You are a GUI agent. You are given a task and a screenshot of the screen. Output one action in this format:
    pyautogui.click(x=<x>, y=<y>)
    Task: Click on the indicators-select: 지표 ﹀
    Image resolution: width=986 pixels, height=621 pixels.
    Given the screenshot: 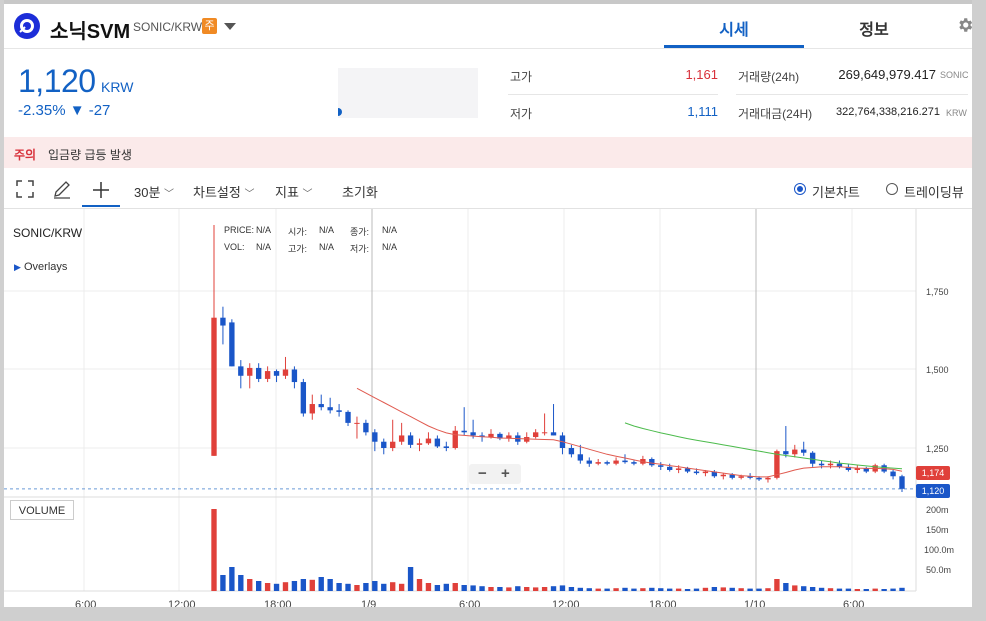 What is the action you would take?
    pyautogui.click(x=294, y=191)
    